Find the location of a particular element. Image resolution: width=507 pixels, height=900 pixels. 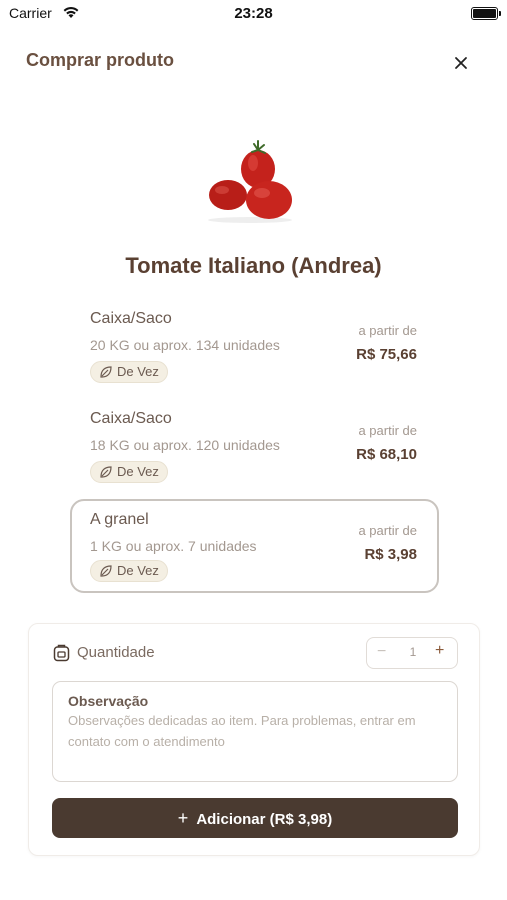

option-price: R$ 68,10 is located at coordinates (386, 454).